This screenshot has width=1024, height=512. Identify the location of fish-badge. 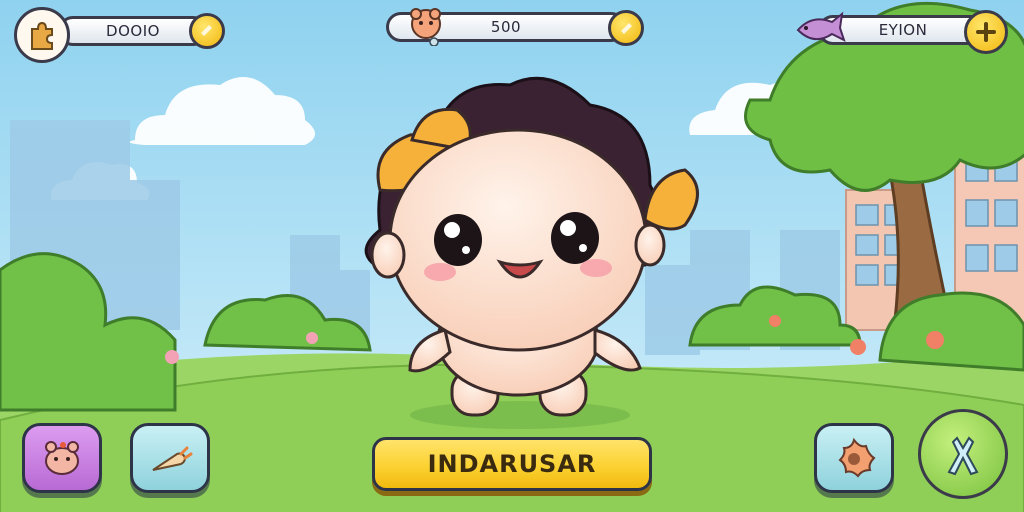
(819, 33).